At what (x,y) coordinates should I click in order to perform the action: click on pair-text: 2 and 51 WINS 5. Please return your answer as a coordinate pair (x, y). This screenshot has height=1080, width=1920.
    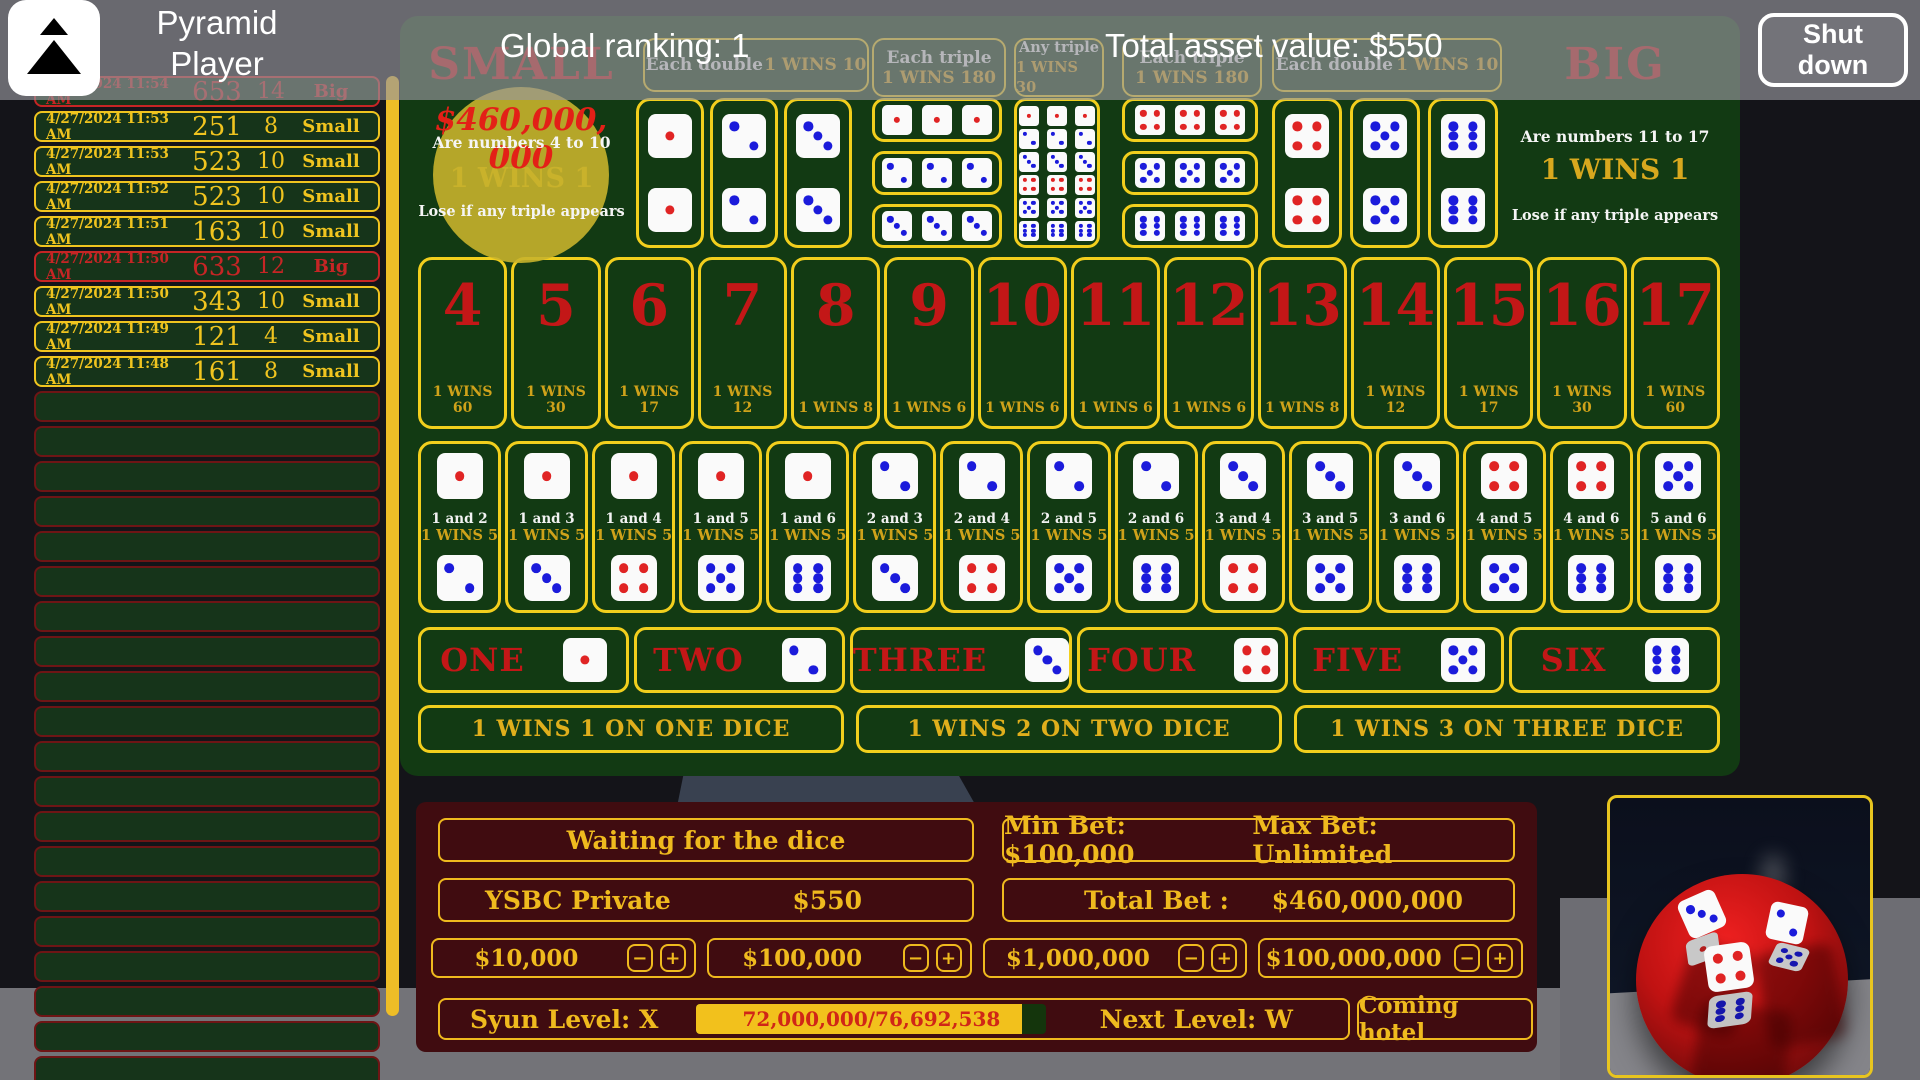
    Looking at the image, I should click on (1068, 527).